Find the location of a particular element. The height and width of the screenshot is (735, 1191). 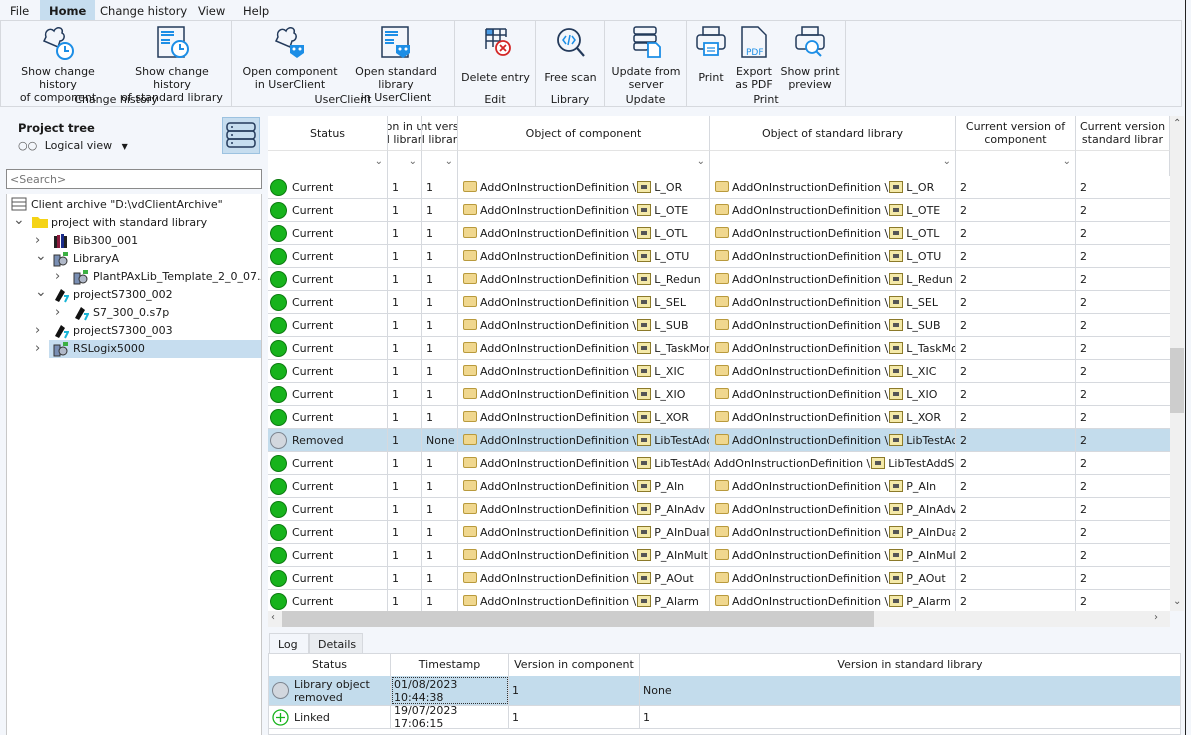

update-from-server-button: Update from server is located at coordinates (646, 57).